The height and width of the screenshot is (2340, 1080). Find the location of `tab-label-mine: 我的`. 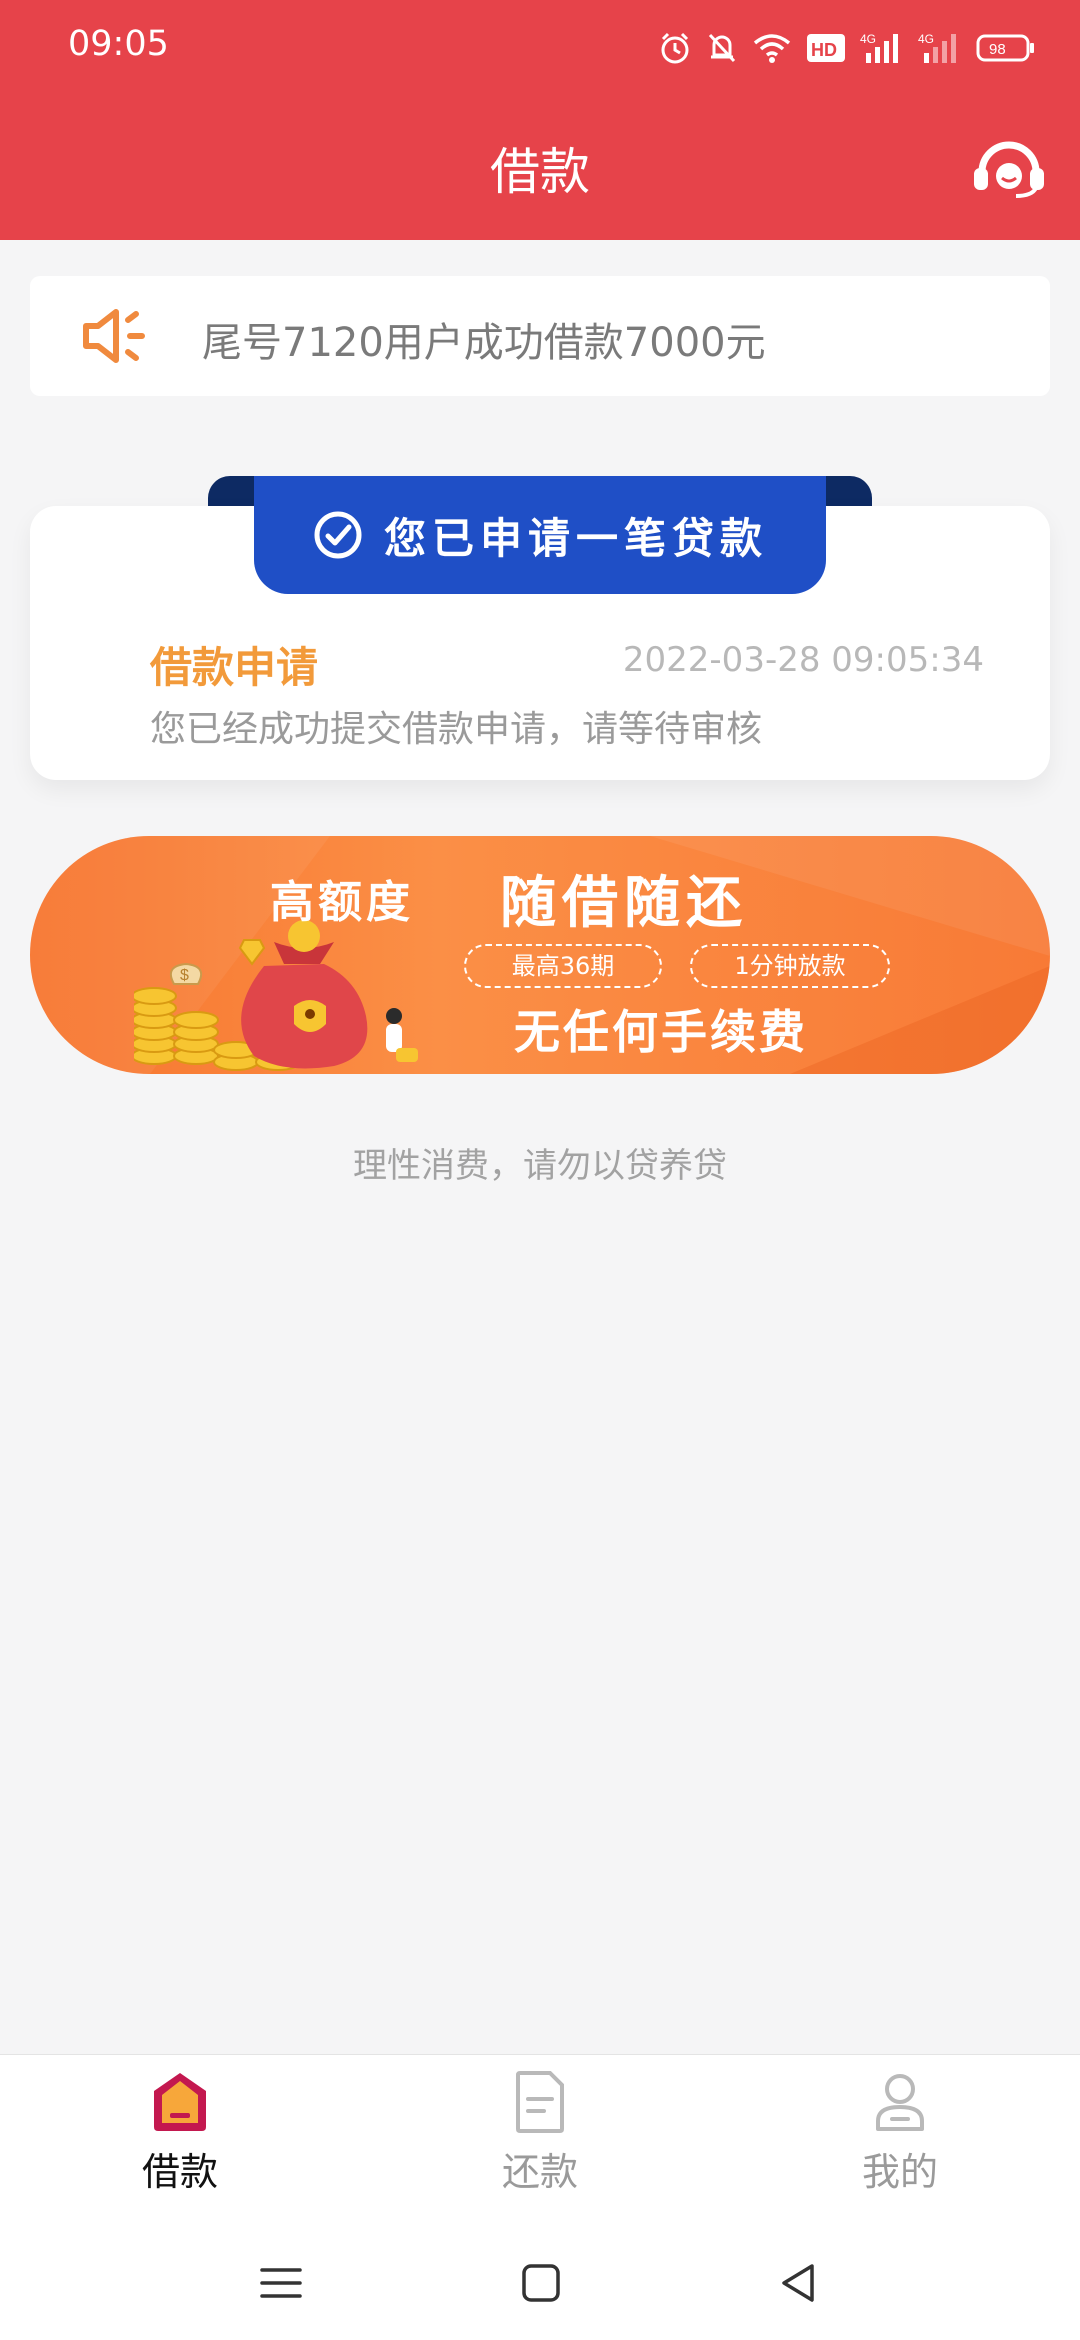

tab-label-mine: 我的 is located at coordinates (899, 2172).